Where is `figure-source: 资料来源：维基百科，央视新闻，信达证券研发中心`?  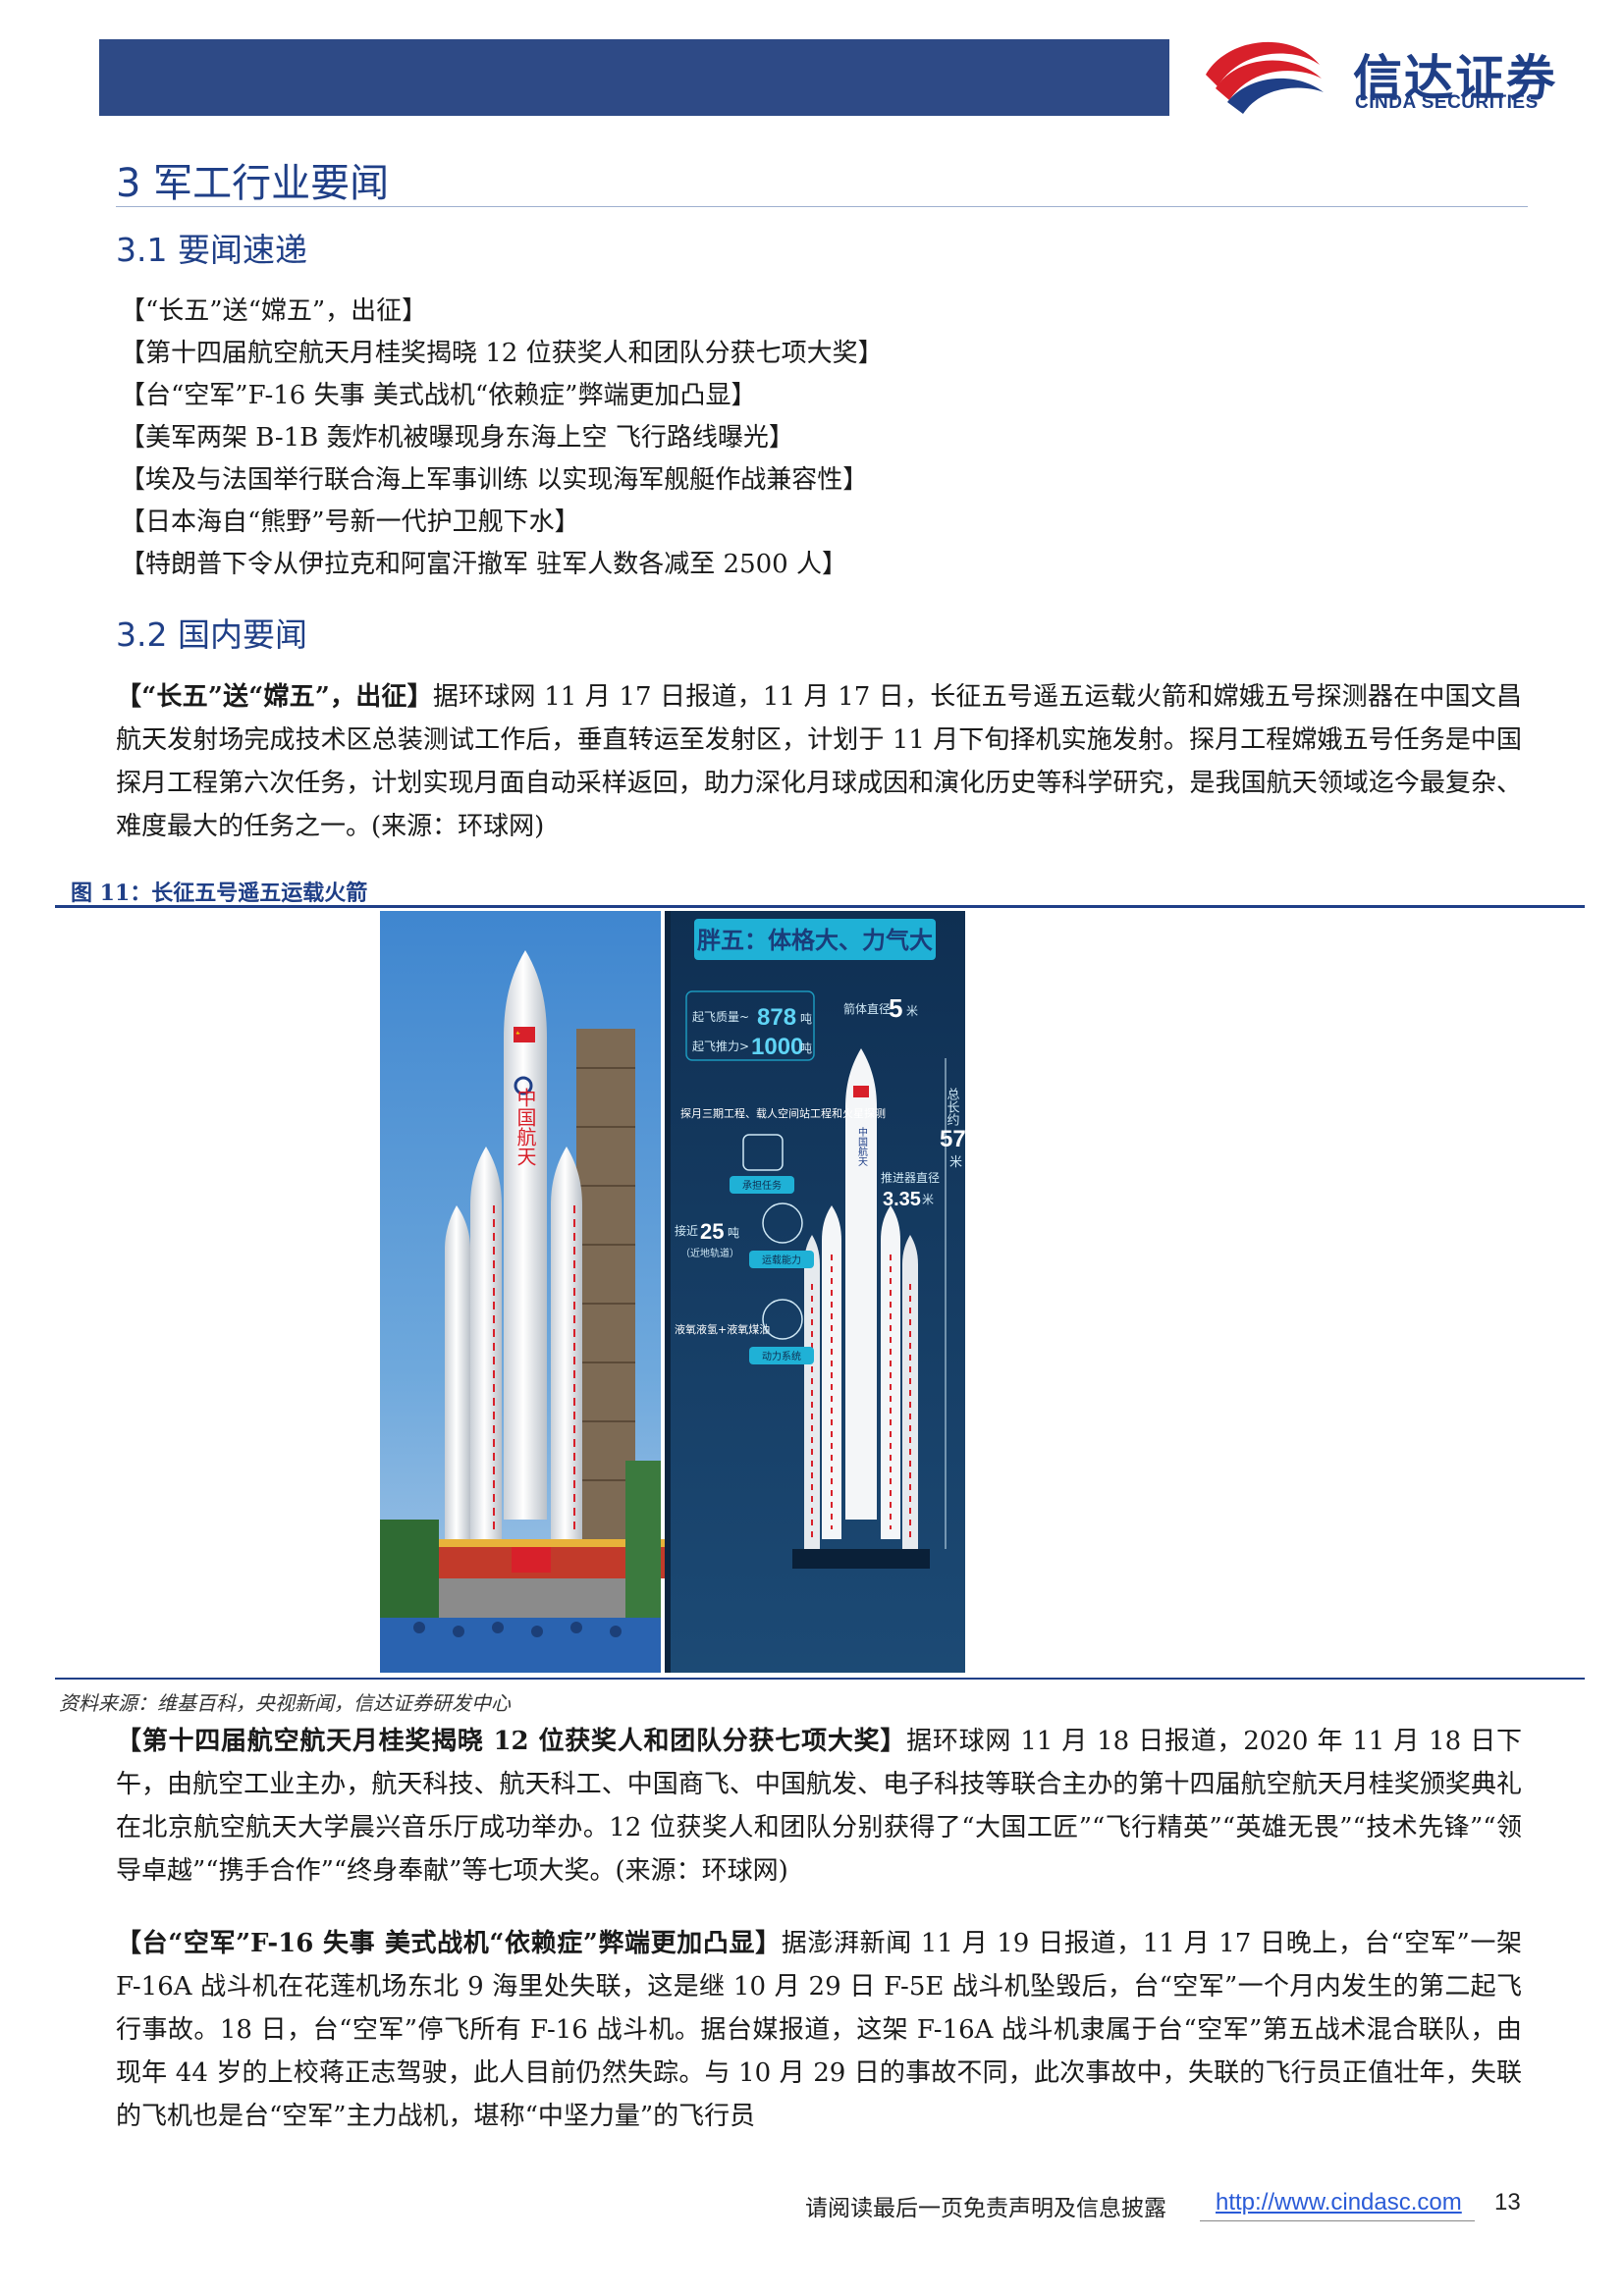
figure-source: 资料来源：维基百科，央视新闻，信达证券研发中心 is located at coordinates (285, 1703).